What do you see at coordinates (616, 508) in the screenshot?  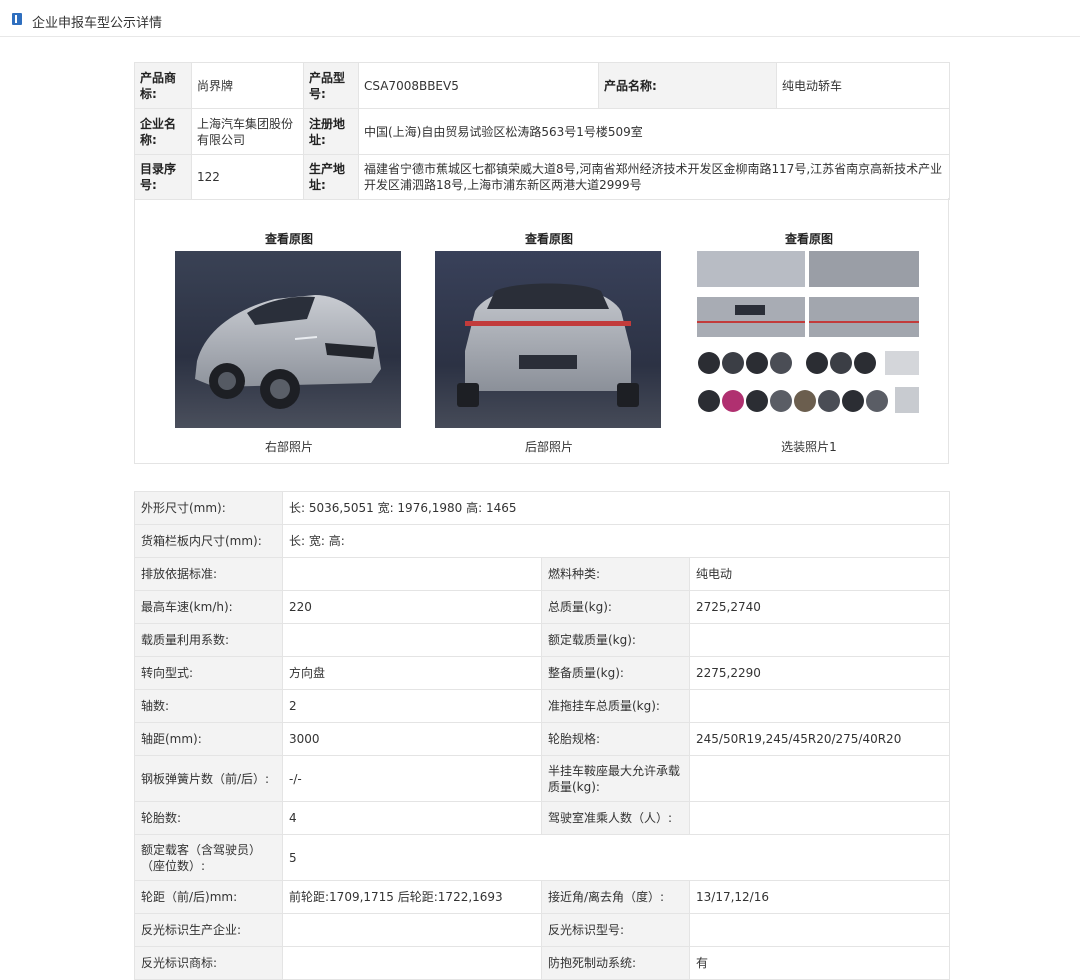 I see `dims-value: 长: 5036,5051 宽: 1976,1980 高: 1465` at bounding box center [616, 508].